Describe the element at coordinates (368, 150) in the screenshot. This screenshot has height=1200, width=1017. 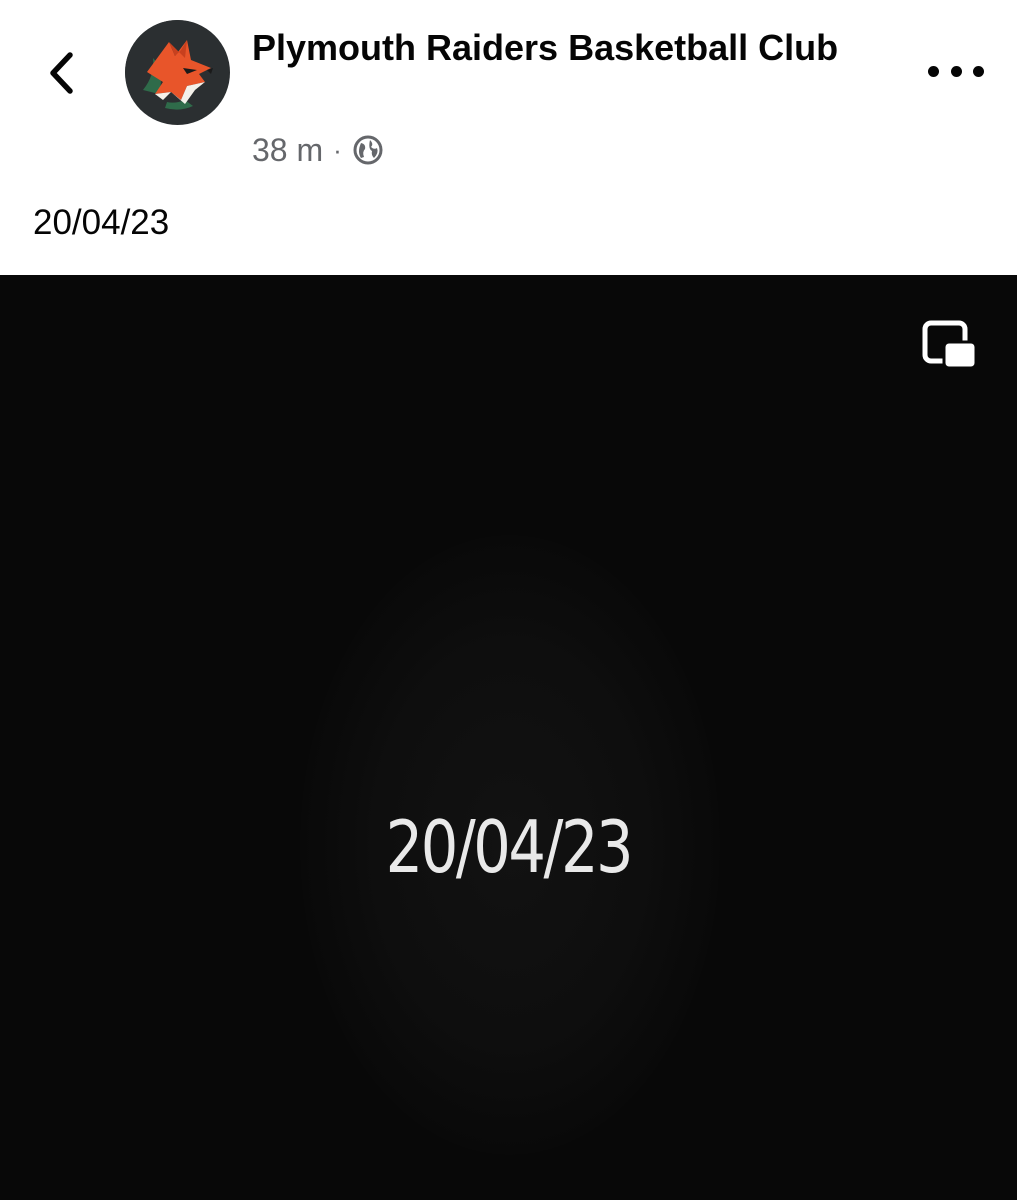
I see `globe-icon` at that location.